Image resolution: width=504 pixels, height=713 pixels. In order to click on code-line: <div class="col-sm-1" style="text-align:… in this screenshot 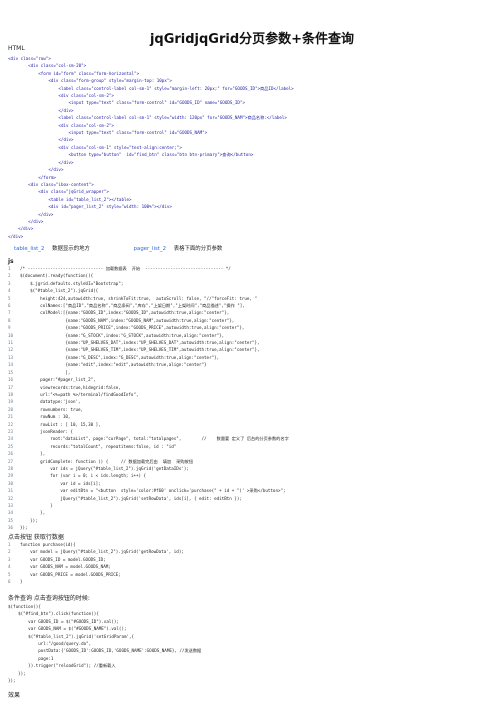, I will do `click(151, 147)`.